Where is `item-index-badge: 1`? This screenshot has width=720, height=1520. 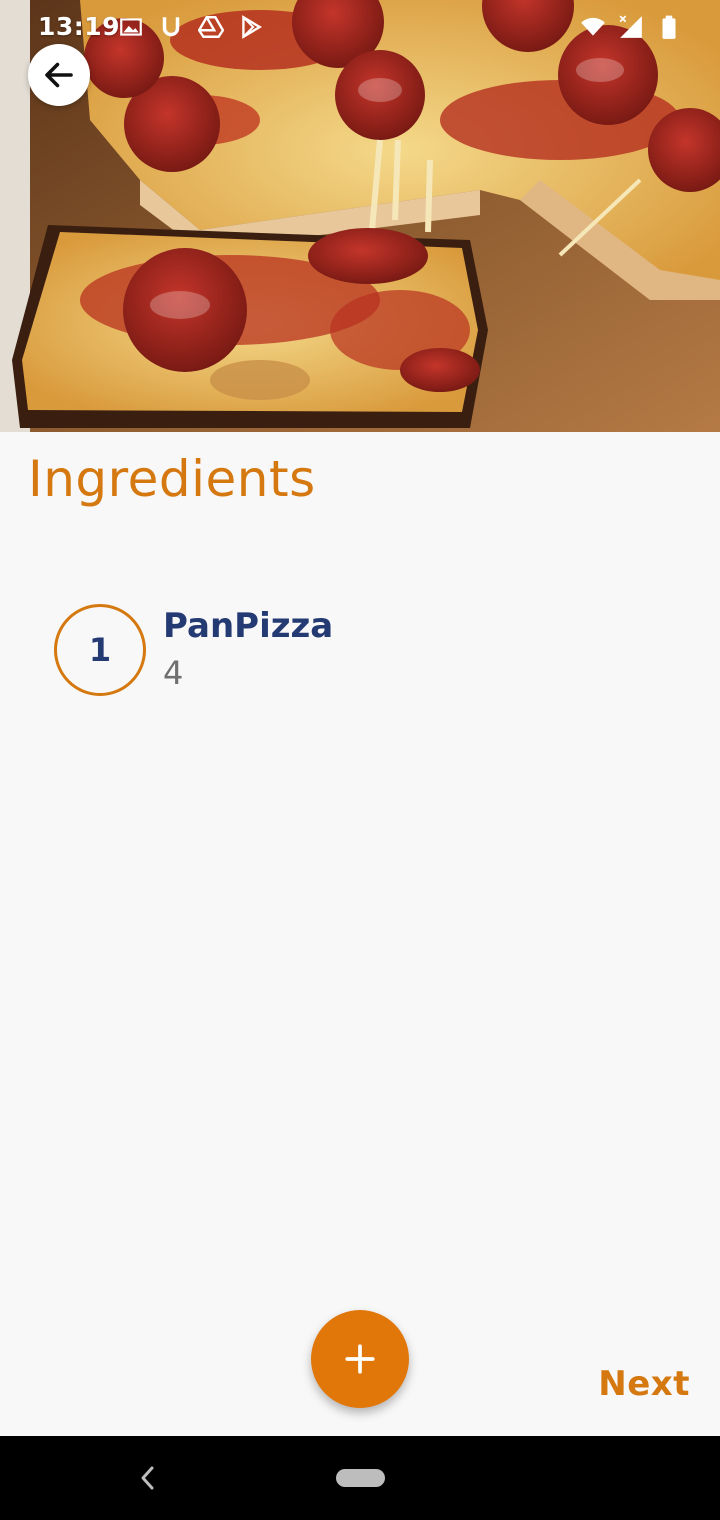
item-index-badge: 1 is located at coordinates (100, 650).